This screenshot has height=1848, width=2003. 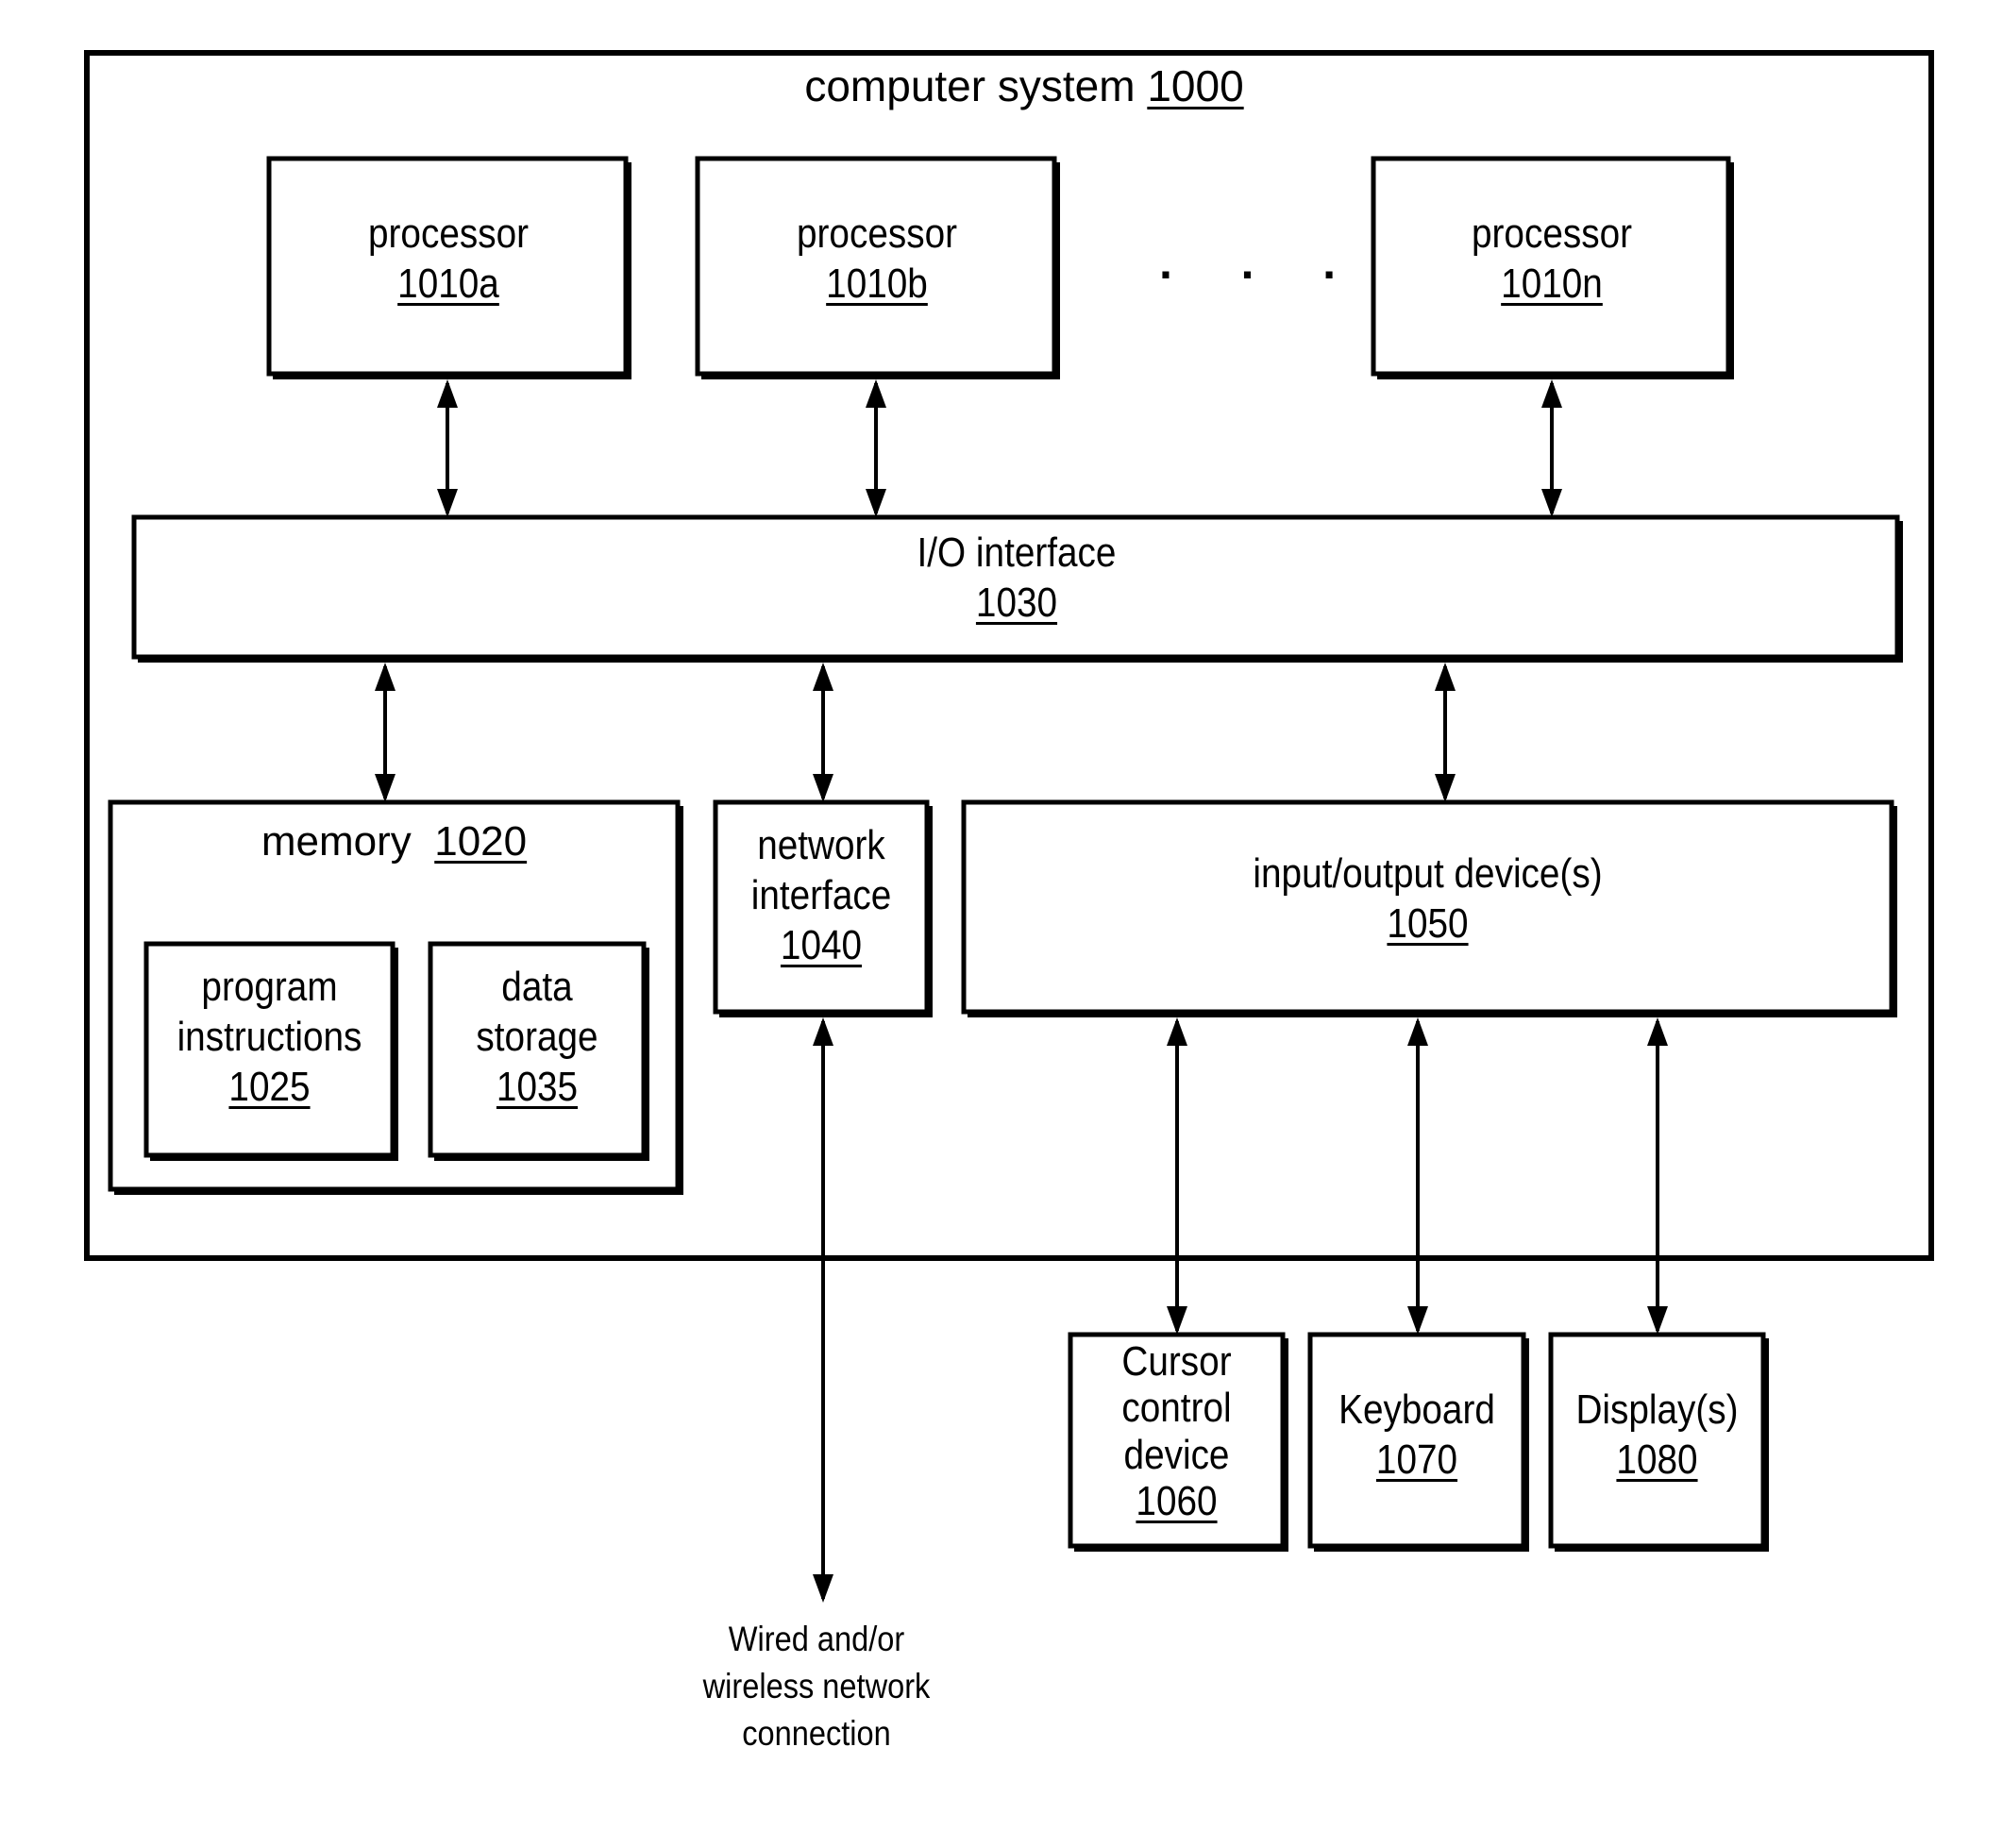 What do you see at coordinates (1176, 1361) in the screenshot?
I see `cursor-control-line: Cursor` at bounding box center [1176, 1361].